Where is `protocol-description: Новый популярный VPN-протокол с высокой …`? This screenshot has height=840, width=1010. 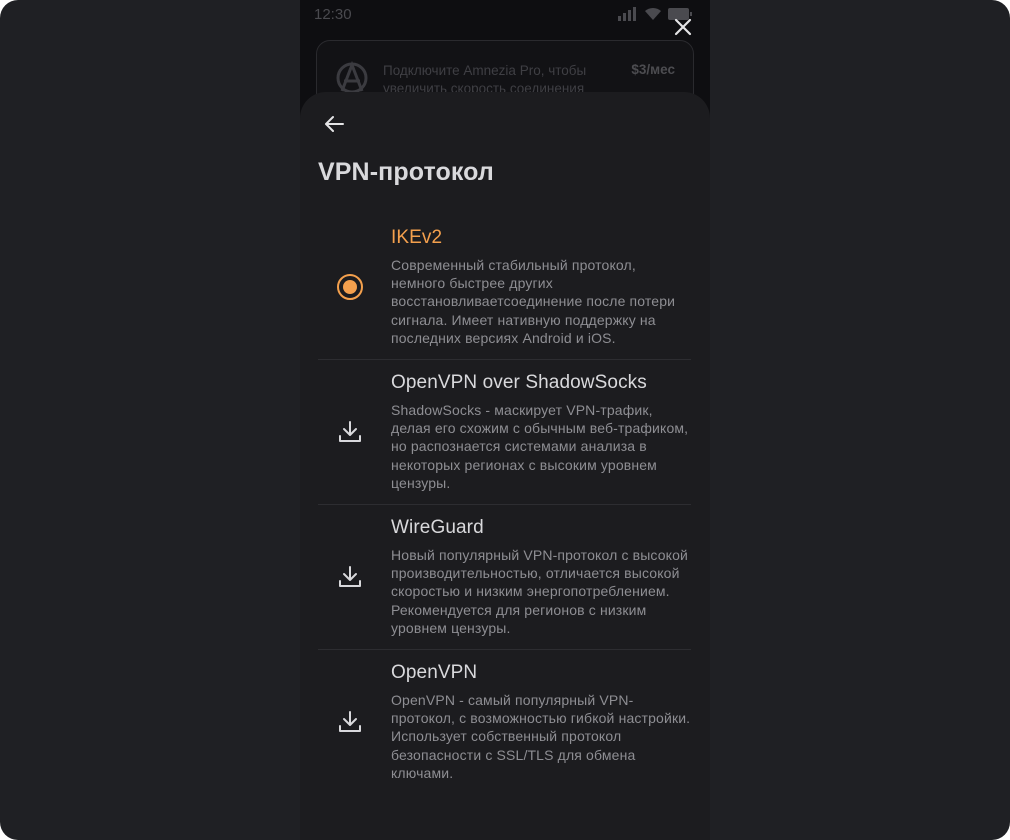
protocol-description: Новый популярный VPN-протокол с высокой … is located at coordinates (540, 591).